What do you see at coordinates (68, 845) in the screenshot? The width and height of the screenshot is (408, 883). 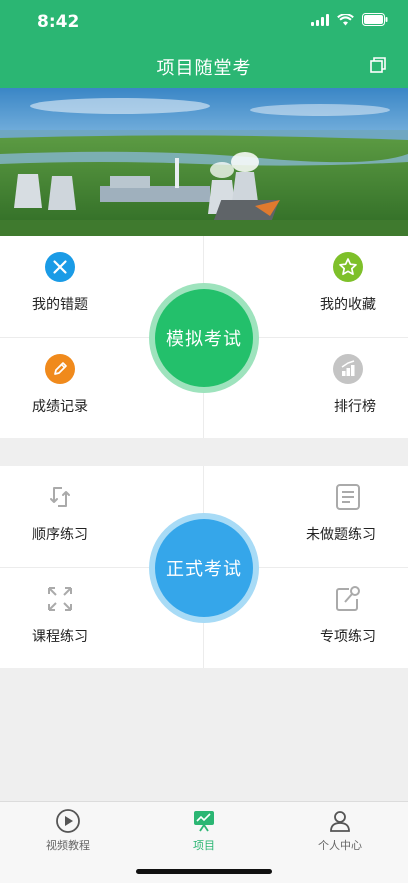 I see `tab-label: 视频教程` at bounding box center [68, 845].